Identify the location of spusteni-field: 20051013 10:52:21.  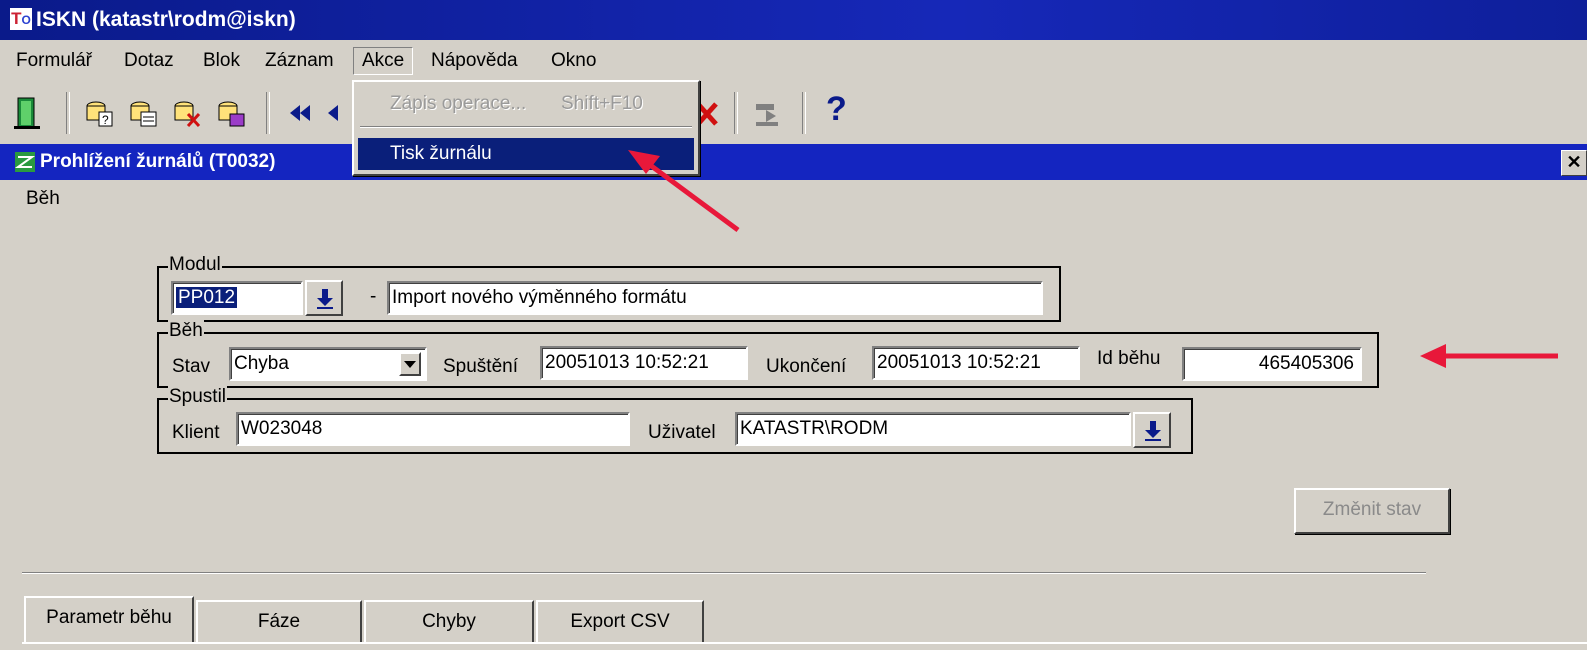
(644, 363).